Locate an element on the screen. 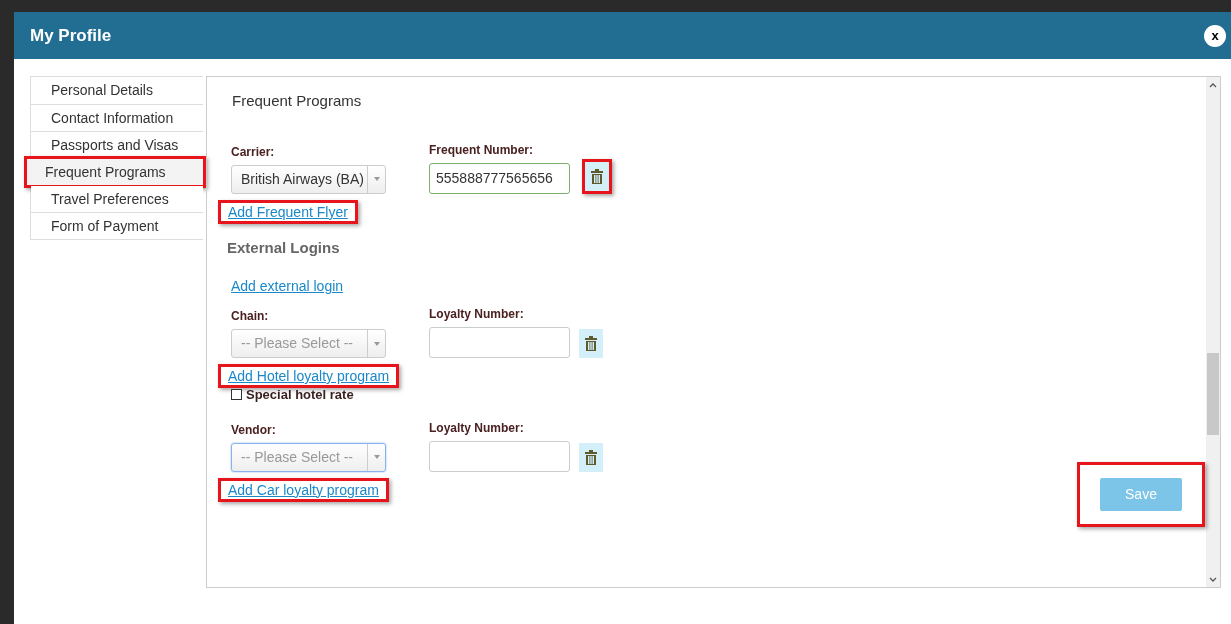  field-label: Vendor: is located at coordinates (254, 430).